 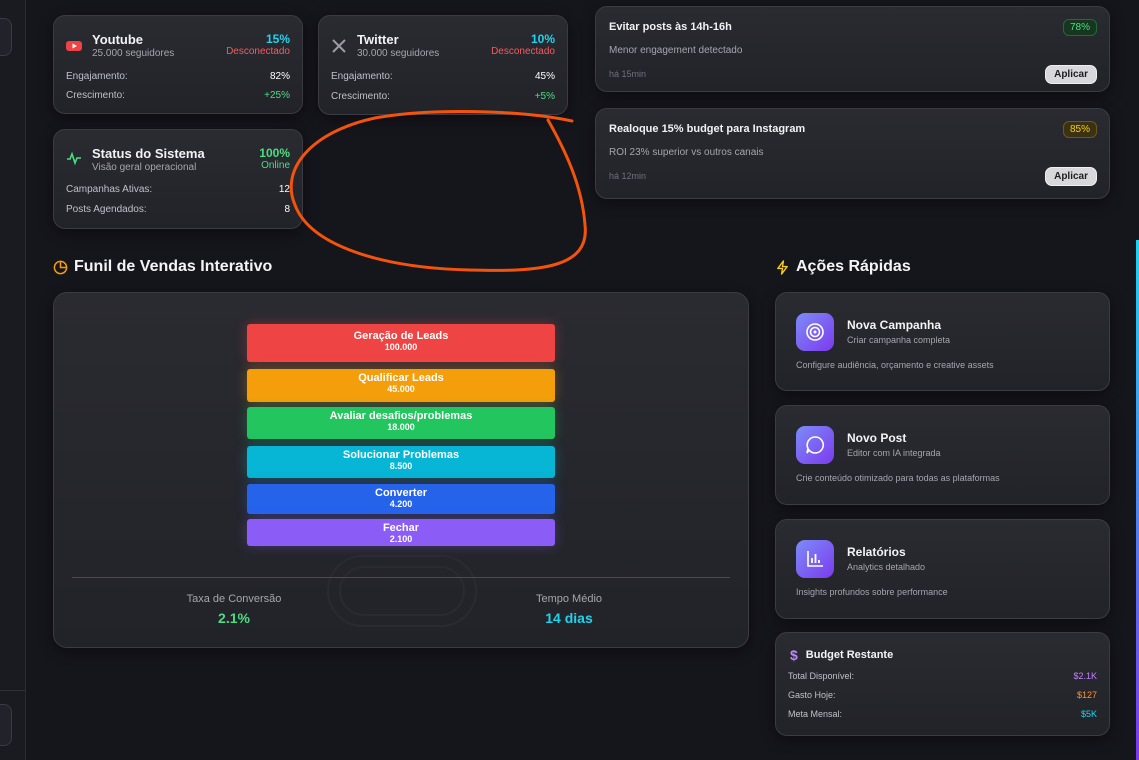 What do you see at coordinates (178, 95) in the screenshot?
I see `youtube-growth-row: Crescimento: +25%` at bounding box center [178, 95].